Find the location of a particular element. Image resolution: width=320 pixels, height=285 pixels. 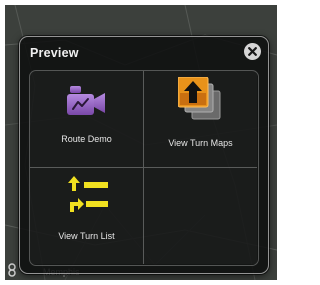

route-demo-label: Route Demo is located at coordinates (86, 139).